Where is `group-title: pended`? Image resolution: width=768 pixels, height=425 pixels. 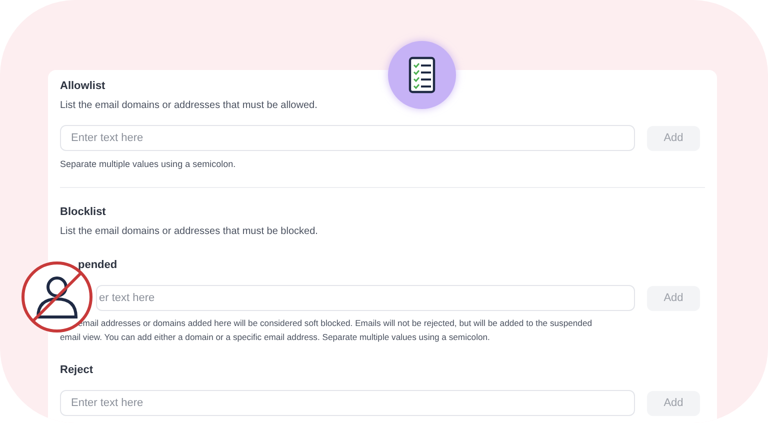 group-title: pended is located at coordinates (97, 265).